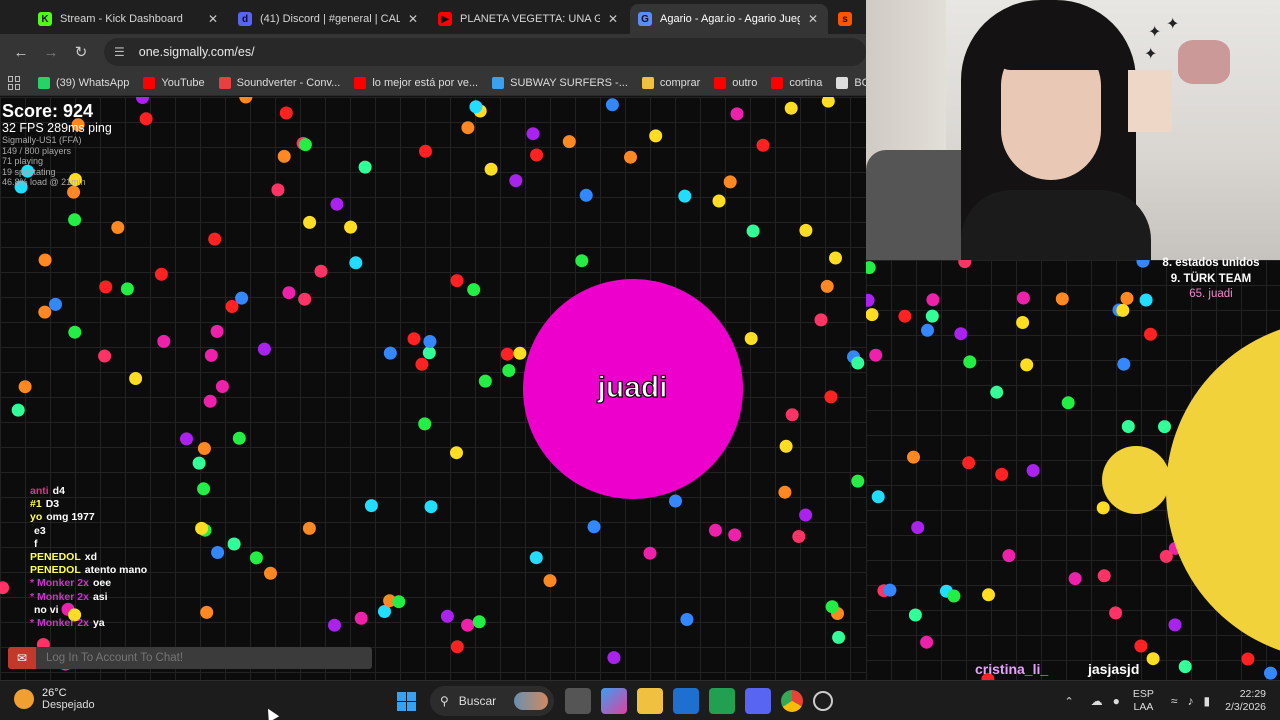 Image resolution: width=1280 pixels, height=720 pixels. What do you see at coordinates (823, 701) in the screenshot?
I see `obs-icon` at bounding box center [823, 701].